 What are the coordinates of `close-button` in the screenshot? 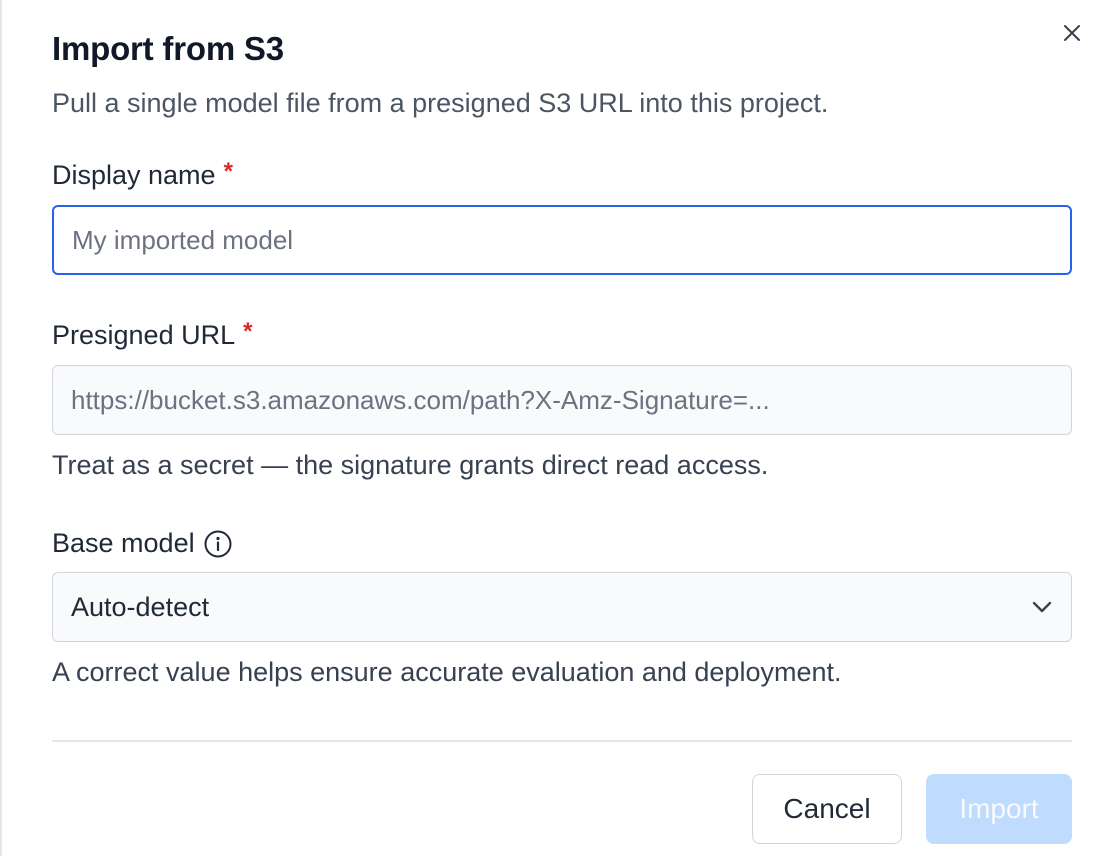 It's located at (1072, 33).